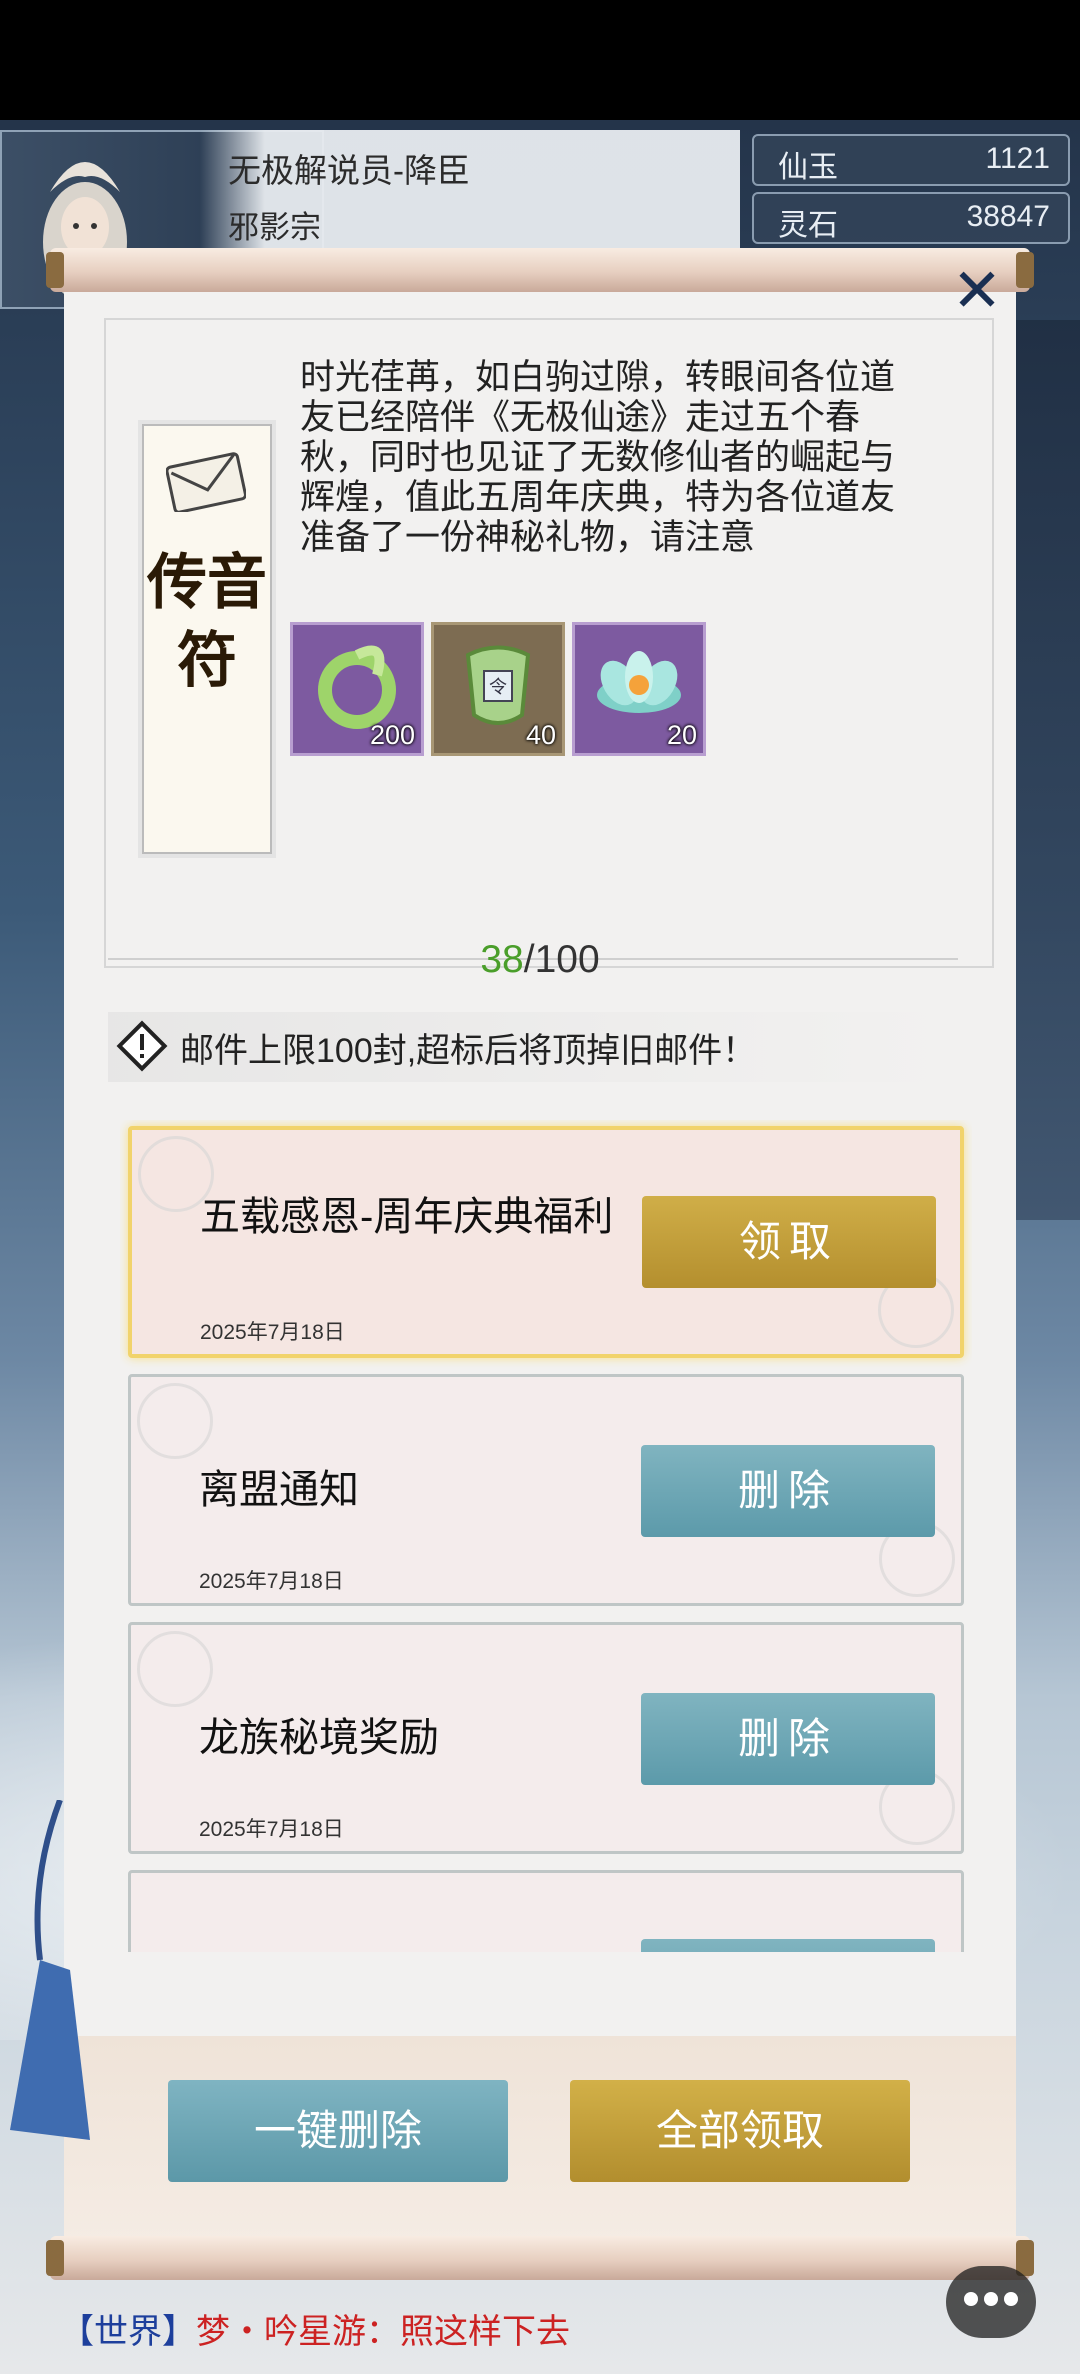  What do you see at coordinates (349, 170) in the screenshot?
I see `player-name: 无极解说员-降臣` at bounding box center [349, 170].